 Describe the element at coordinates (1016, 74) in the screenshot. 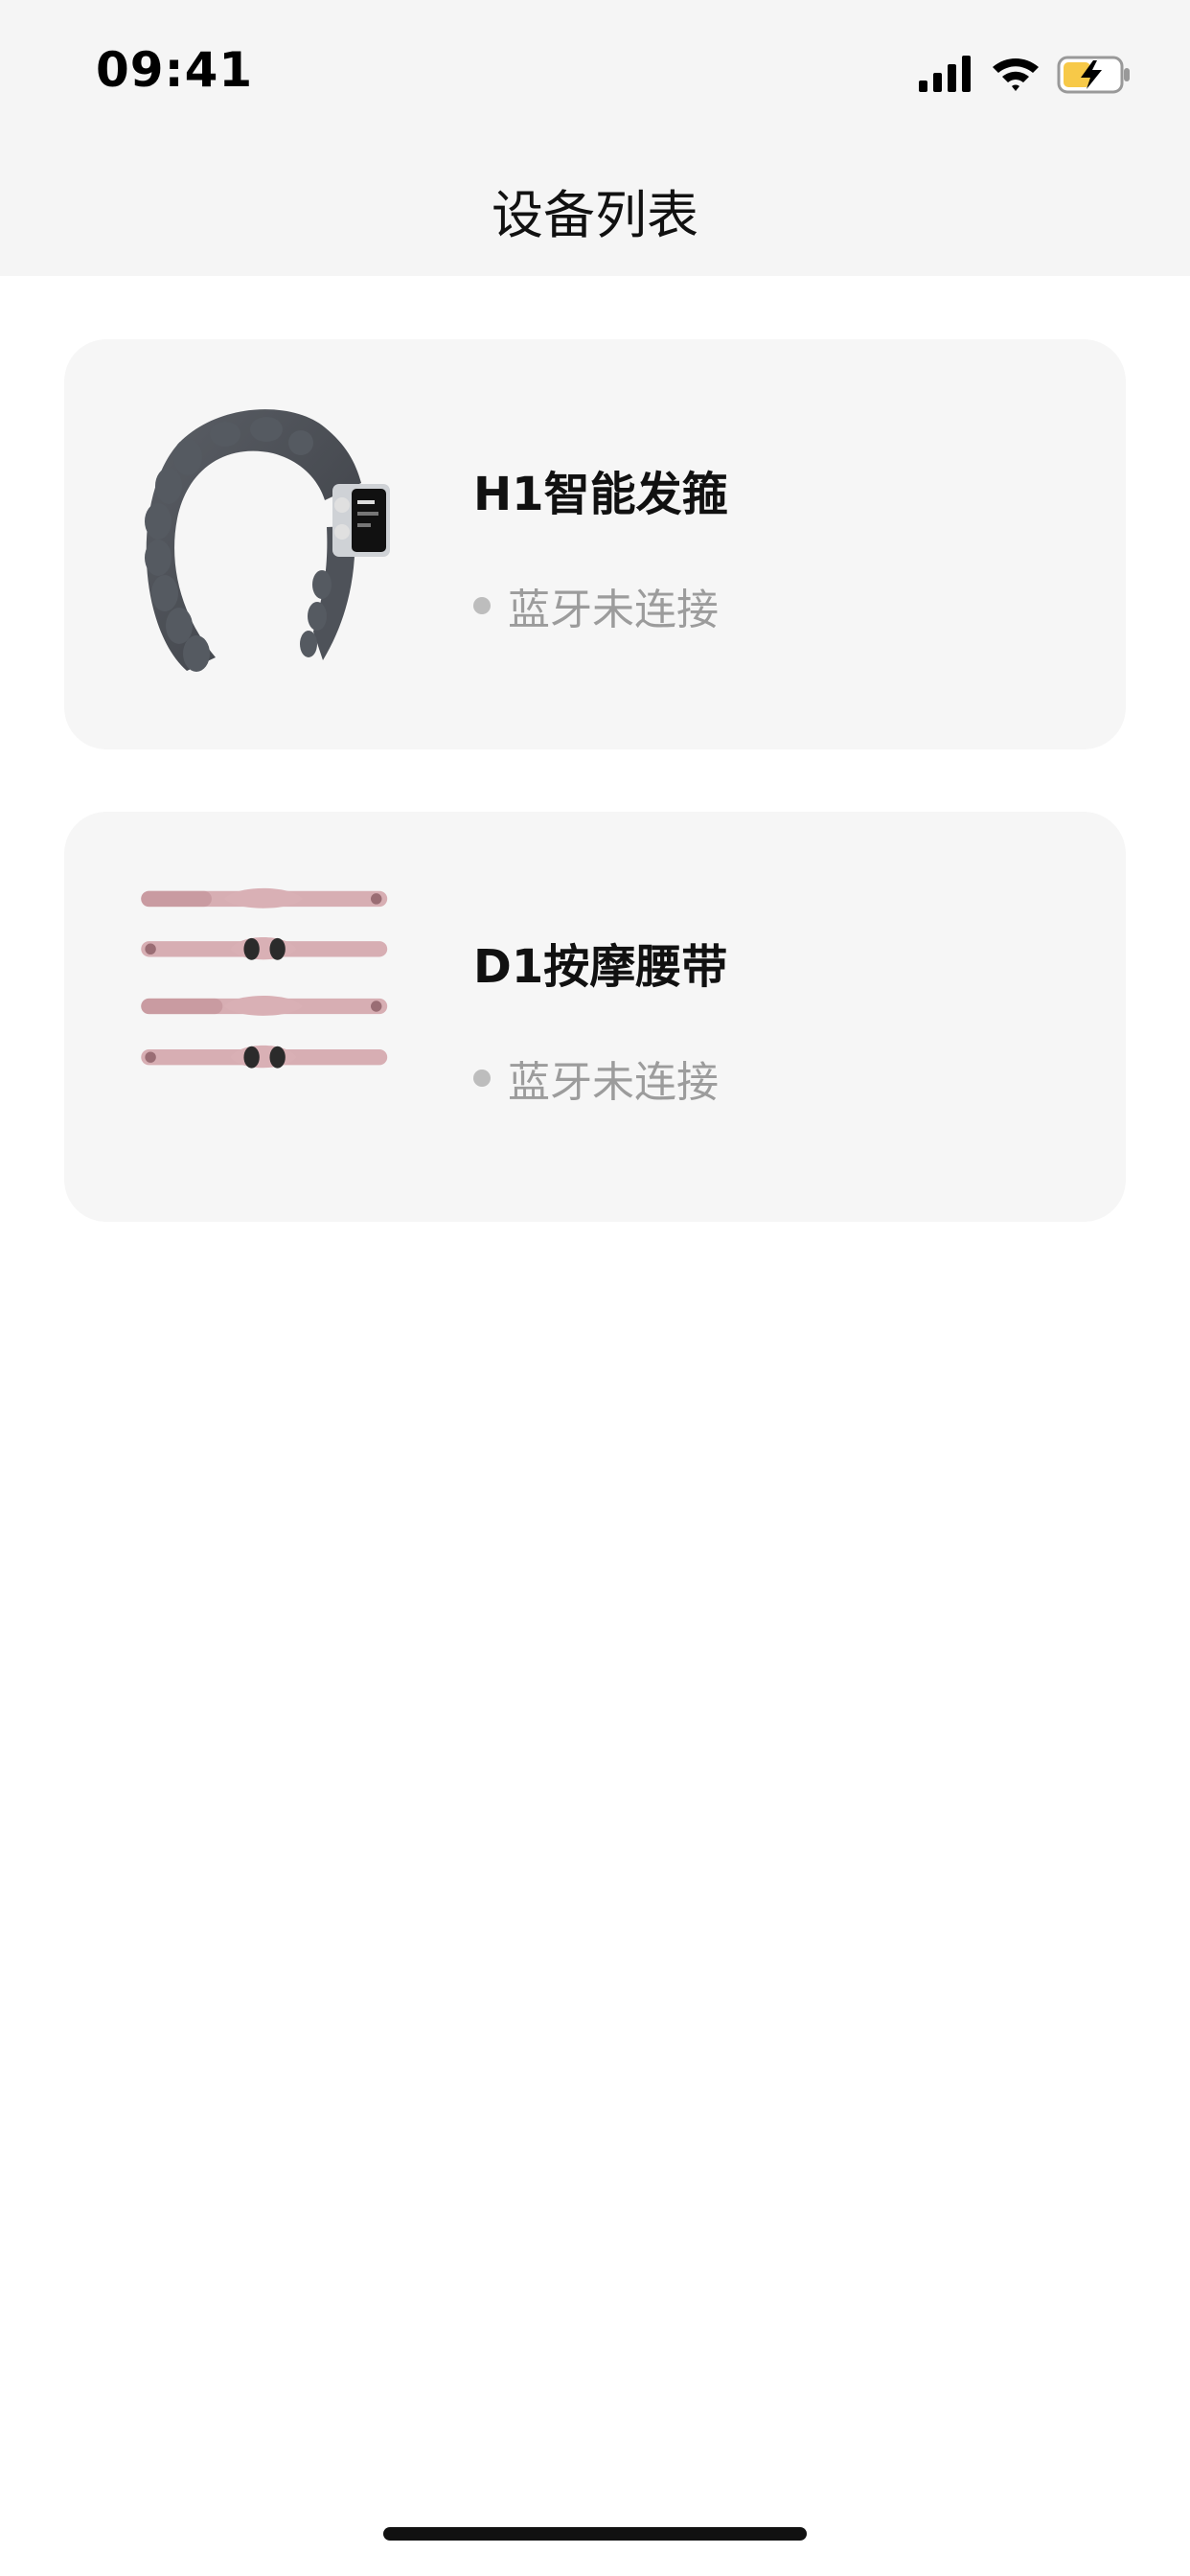

I see `wifi-icon` at that location.